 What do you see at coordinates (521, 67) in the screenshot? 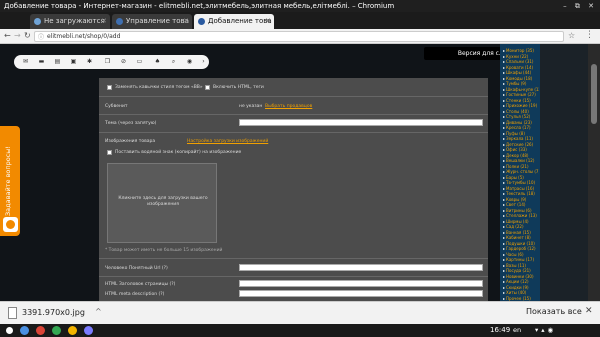
I see `category-item: ▸Кровати (14)` at bounding box center [521, 67].